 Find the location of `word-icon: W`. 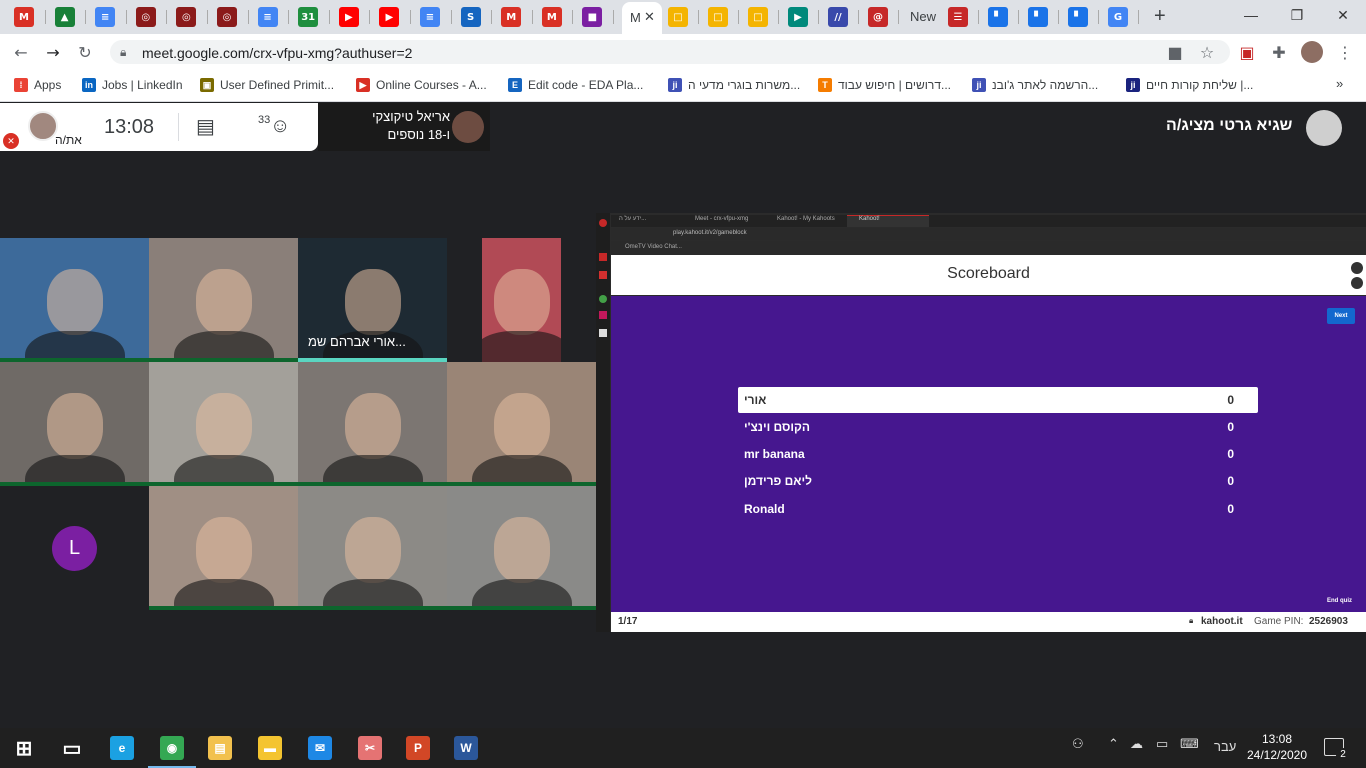

word-icon: W is located at coordinates (466, 748).